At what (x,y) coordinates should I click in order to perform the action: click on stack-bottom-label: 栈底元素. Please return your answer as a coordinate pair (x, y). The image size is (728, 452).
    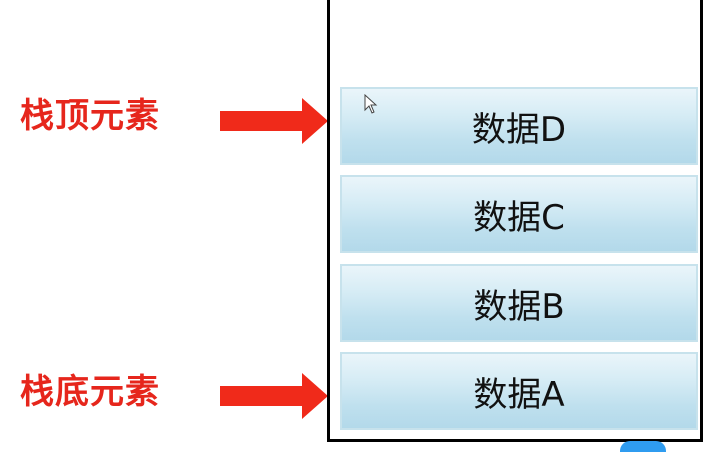
    Looking at the image, I should click on (90, 392).